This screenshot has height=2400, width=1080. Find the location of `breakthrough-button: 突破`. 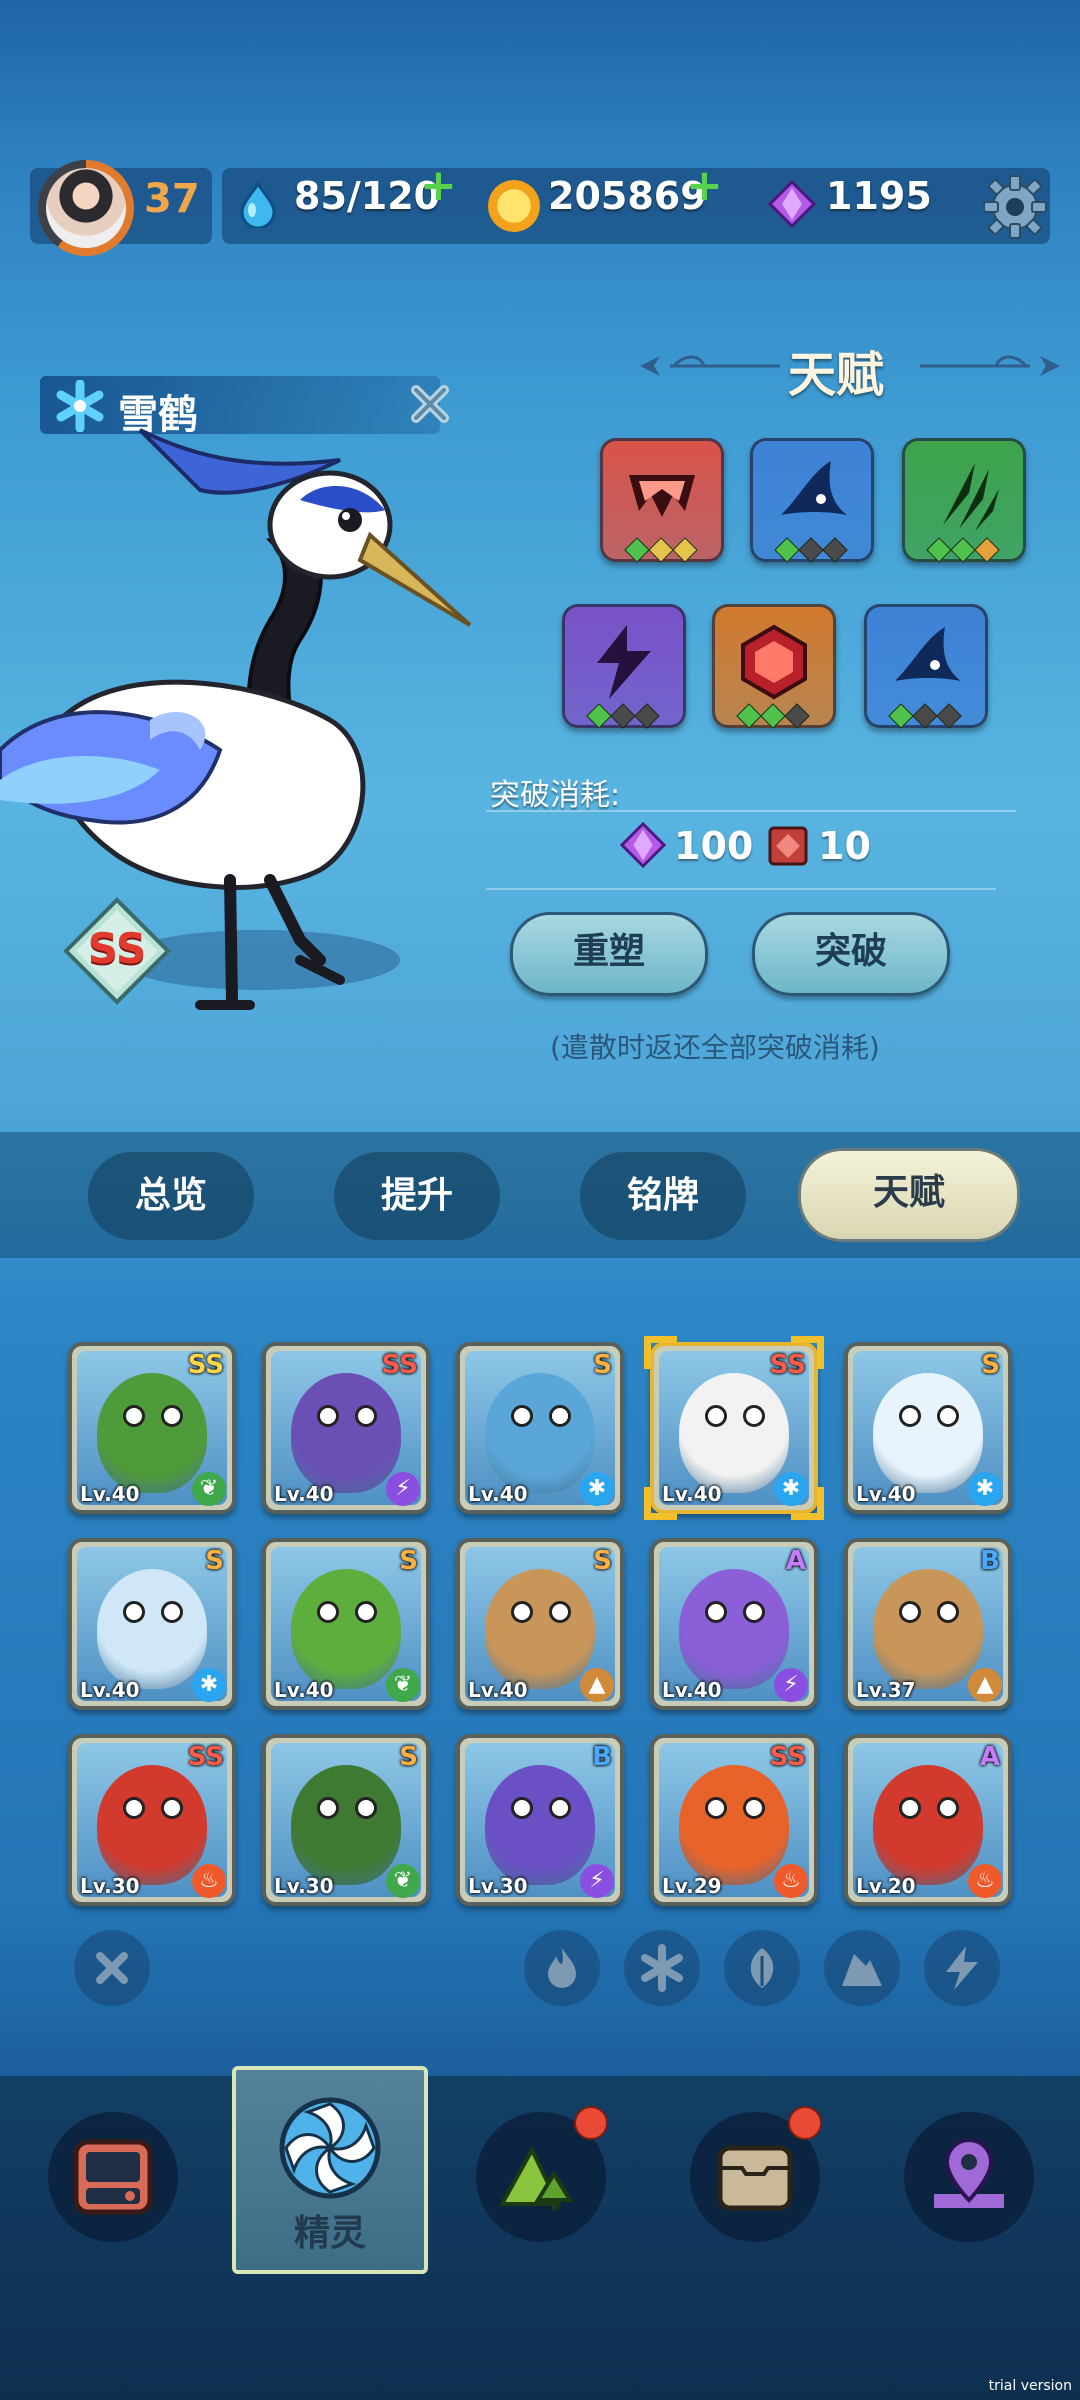

breakthrough-button: 突破 is located at coordinates (851, 954).